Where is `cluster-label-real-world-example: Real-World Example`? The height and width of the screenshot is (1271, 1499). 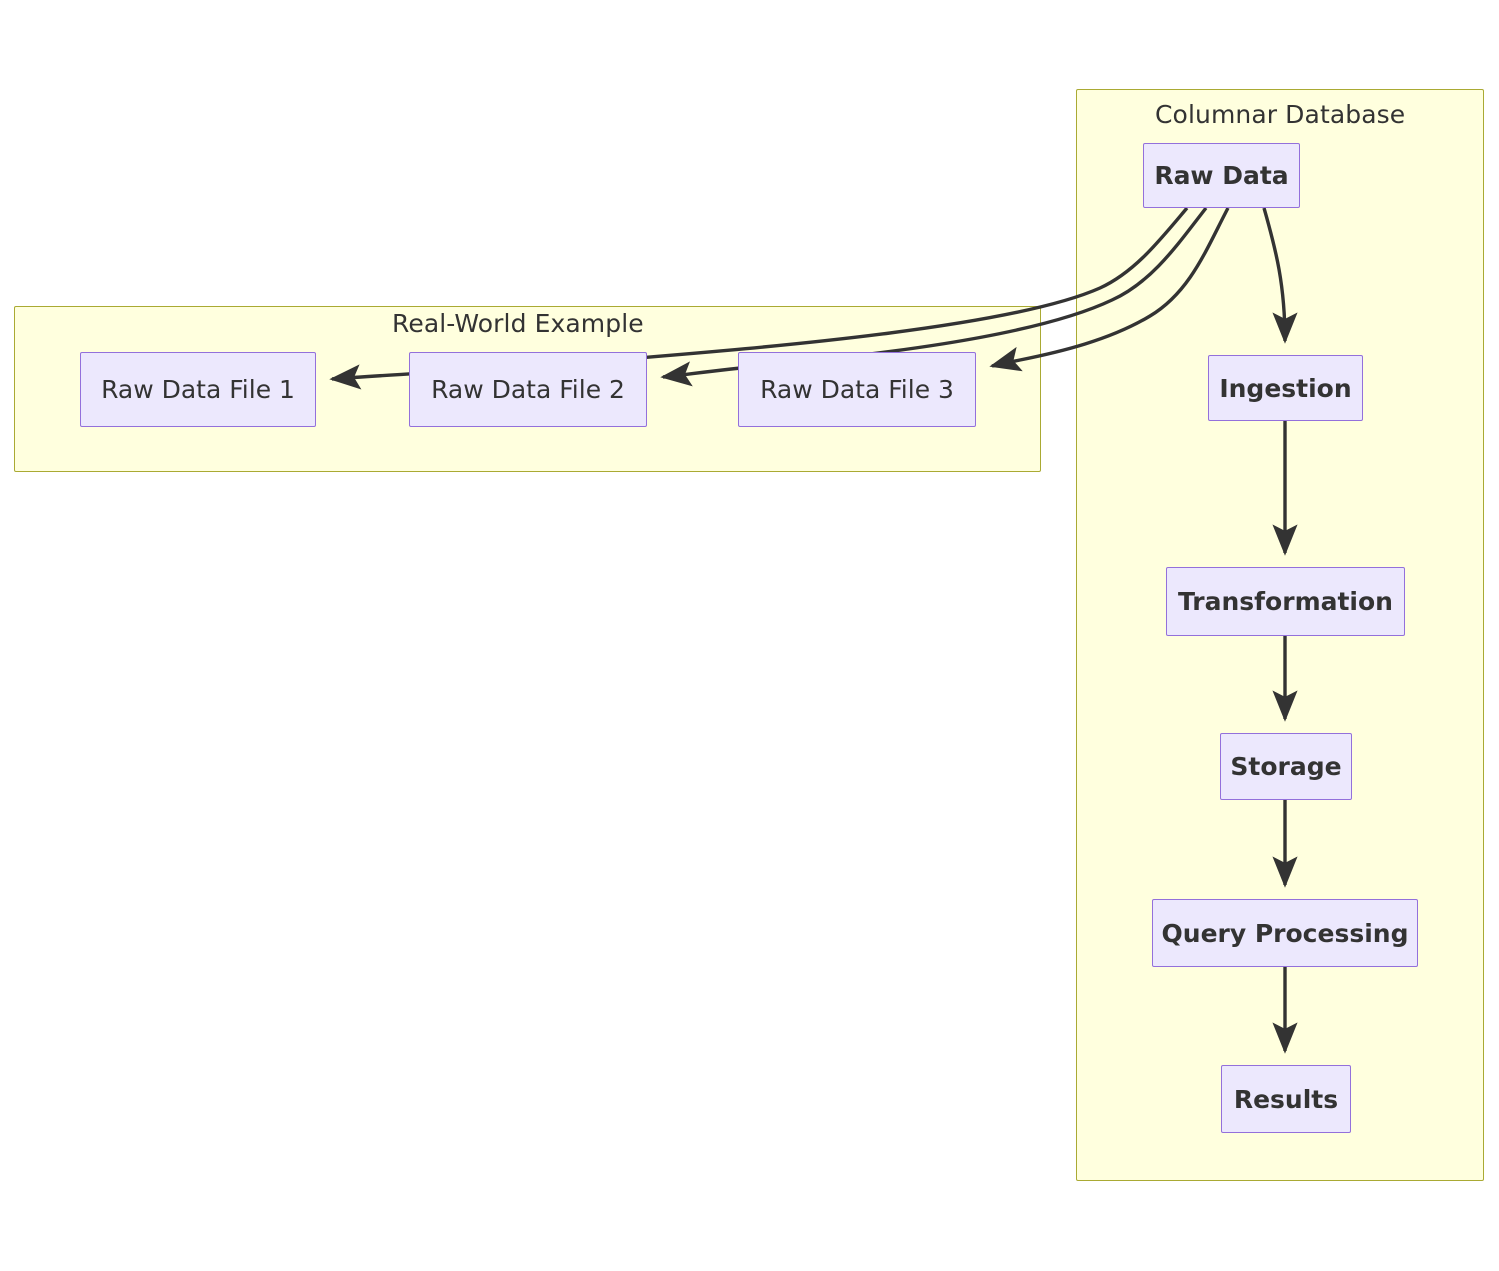
cluster-label-real-world-example: Real-World Example is located at coordinates (518, 323).